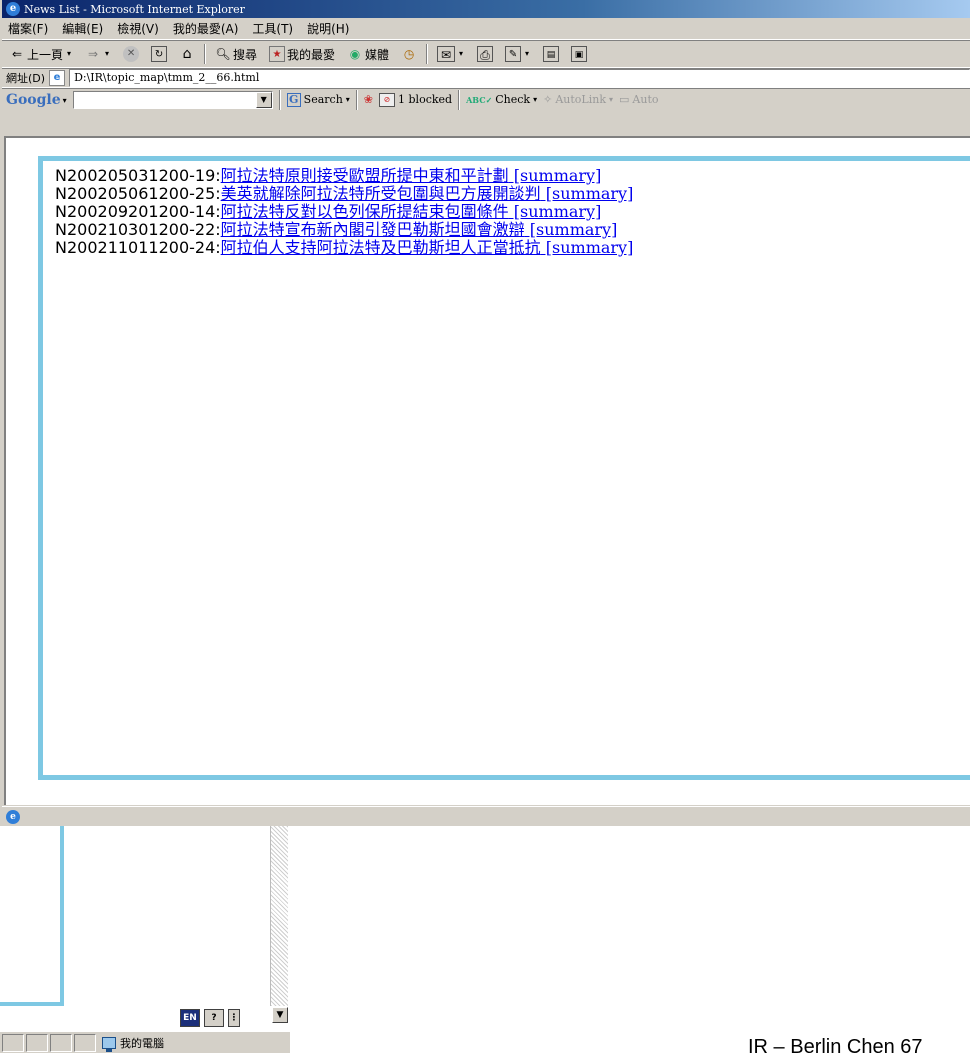  Describe the element at coordinates (411, 211) in the screenshot. I see `news-title-link: 阿拉法特反對以色列保所提結束包圍條件 [summary]` at that location.